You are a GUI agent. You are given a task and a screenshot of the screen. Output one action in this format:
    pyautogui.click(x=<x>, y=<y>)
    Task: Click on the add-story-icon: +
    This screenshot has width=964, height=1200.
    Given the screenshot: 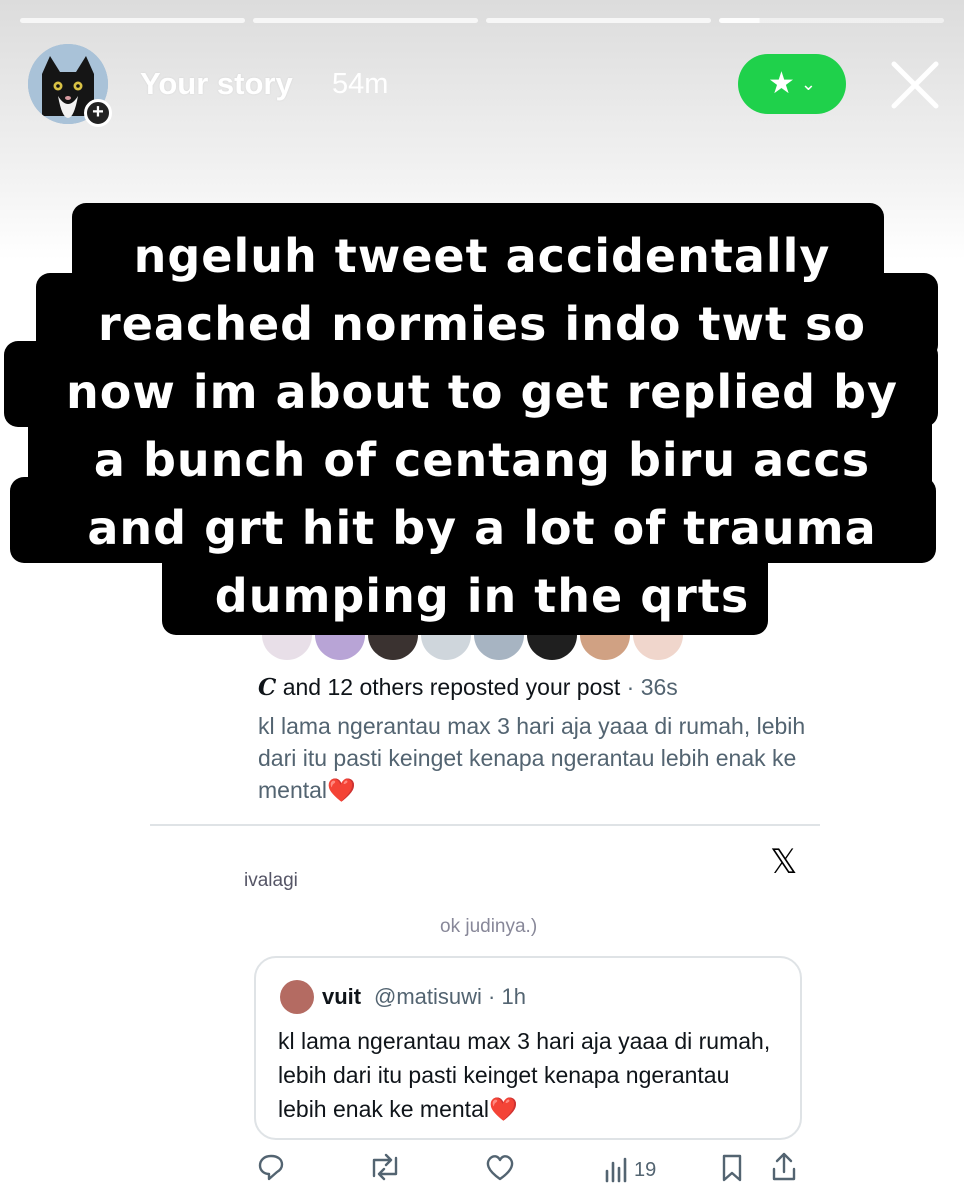 What is the action you would take?
    pyautogui.click(x=98, y=113)
    